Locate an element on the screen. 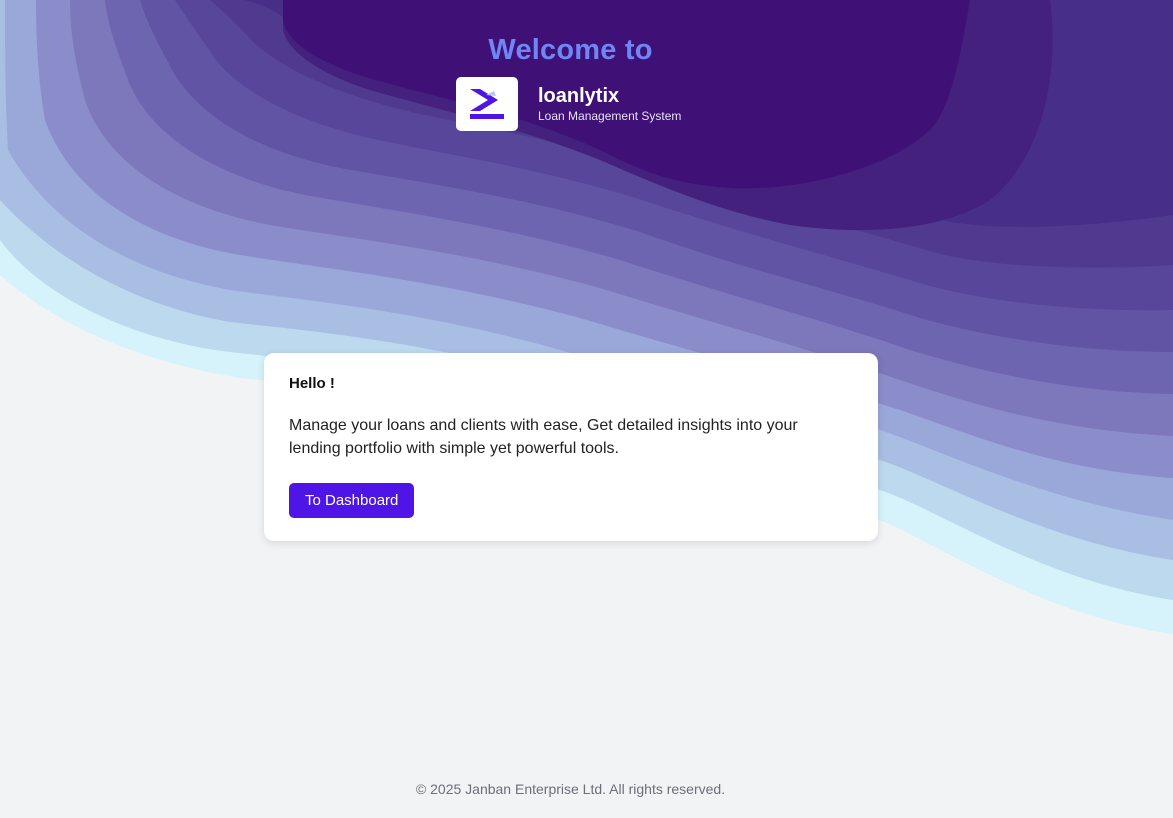 The height and width of the screenshot is (818, 1173). card-greeting: Hello ! is located at coordinates (312, 383).